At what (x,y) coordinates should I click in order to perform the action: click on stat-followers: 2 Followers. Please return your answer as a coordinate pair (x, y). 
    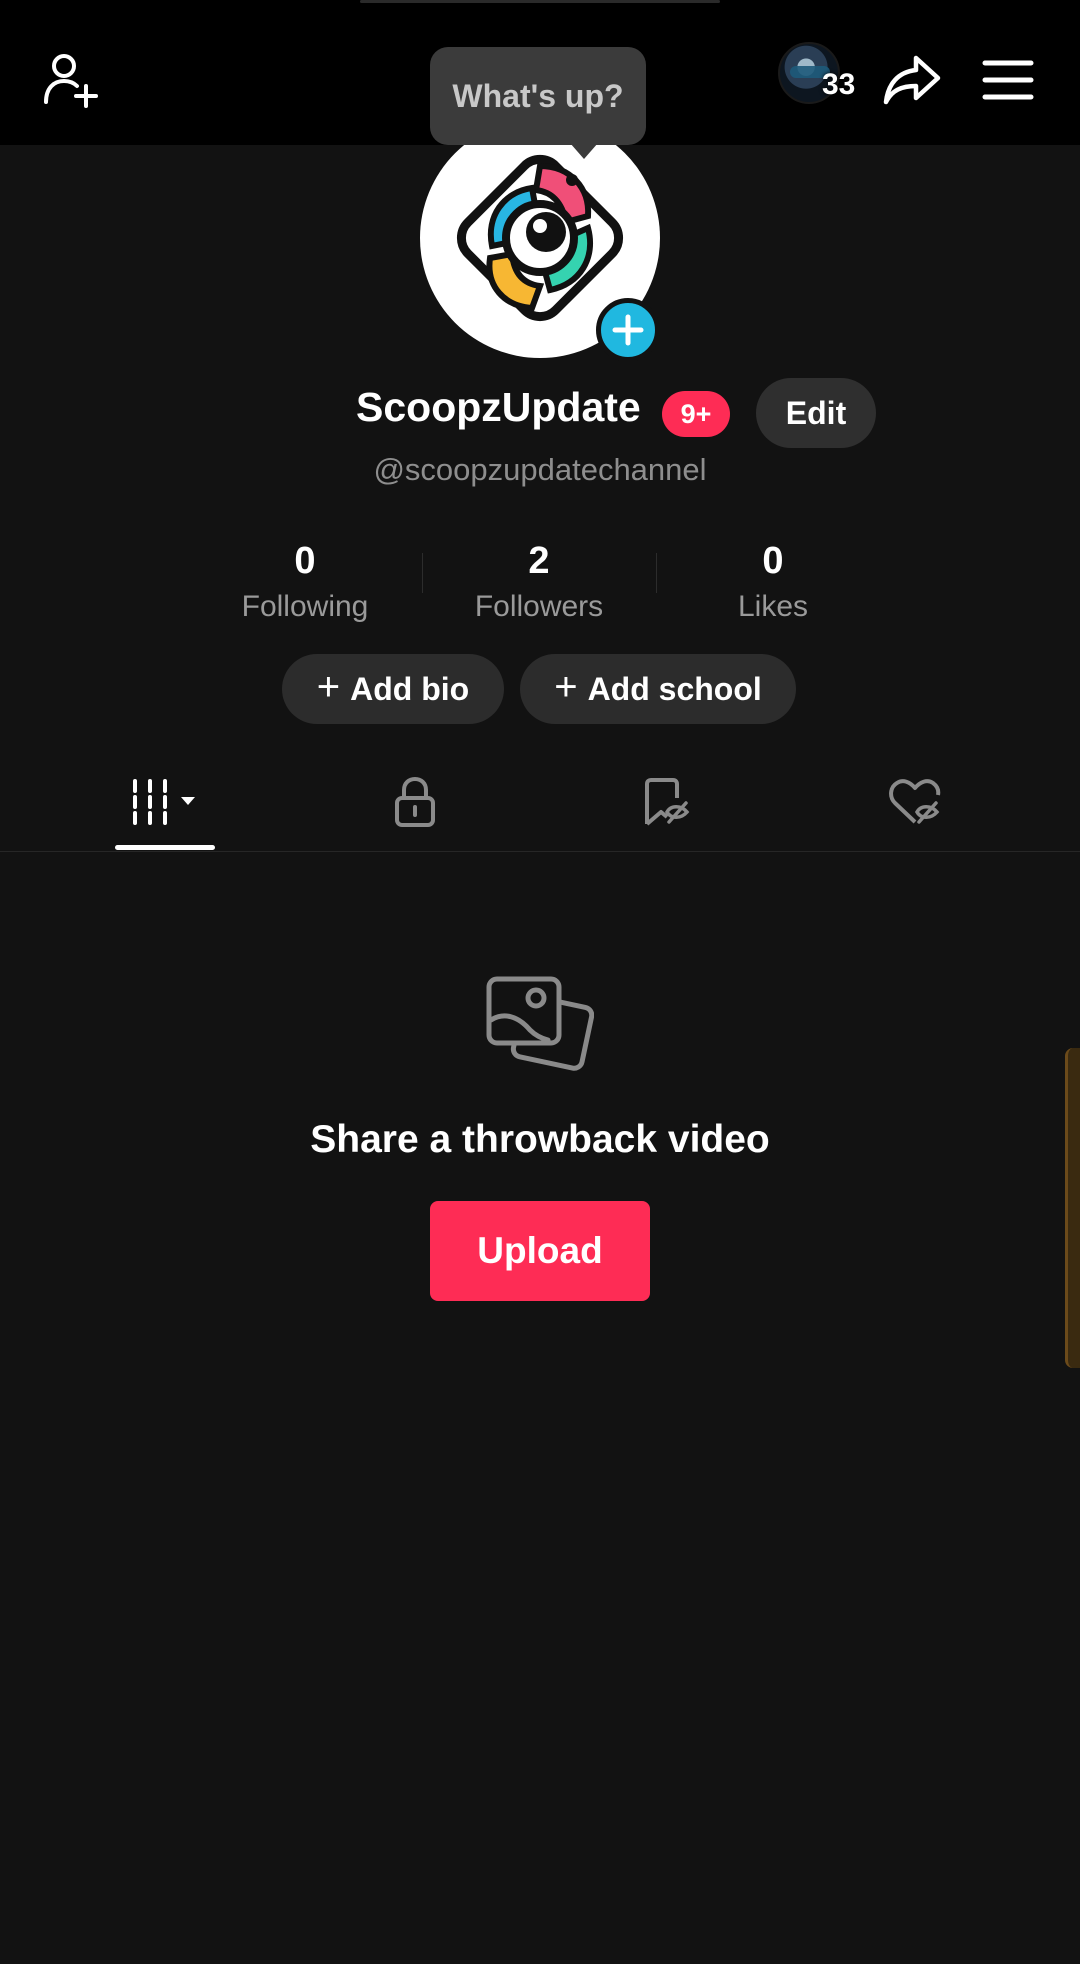
    Looking at the image, I should click on (539, 580).